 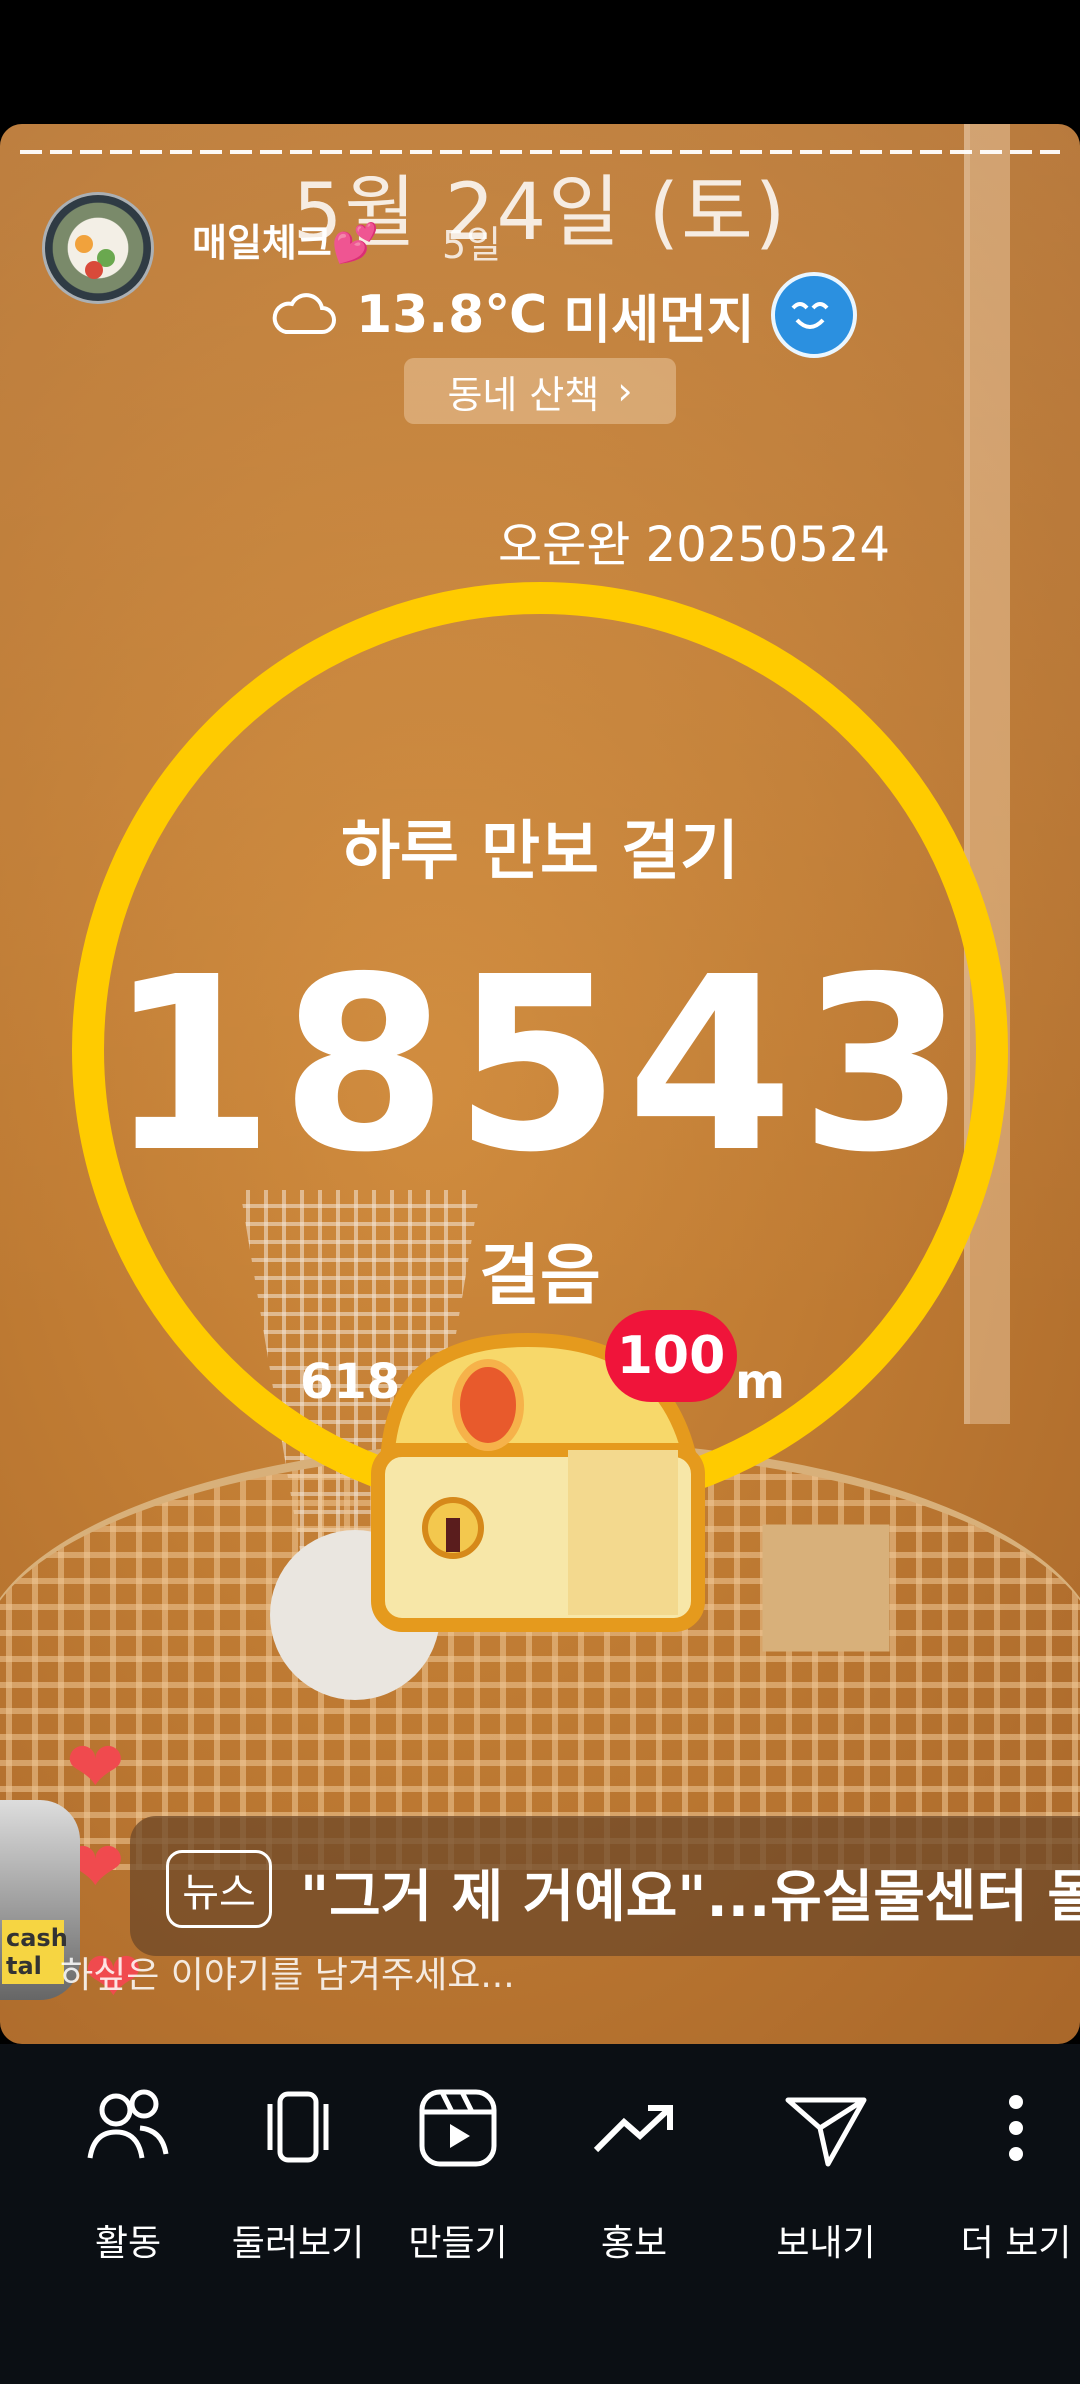 What do you see at coordinates (634, 2173) in the screenshot?
I see `nav-promote: 홍보` at bounding box center [634, 2173].